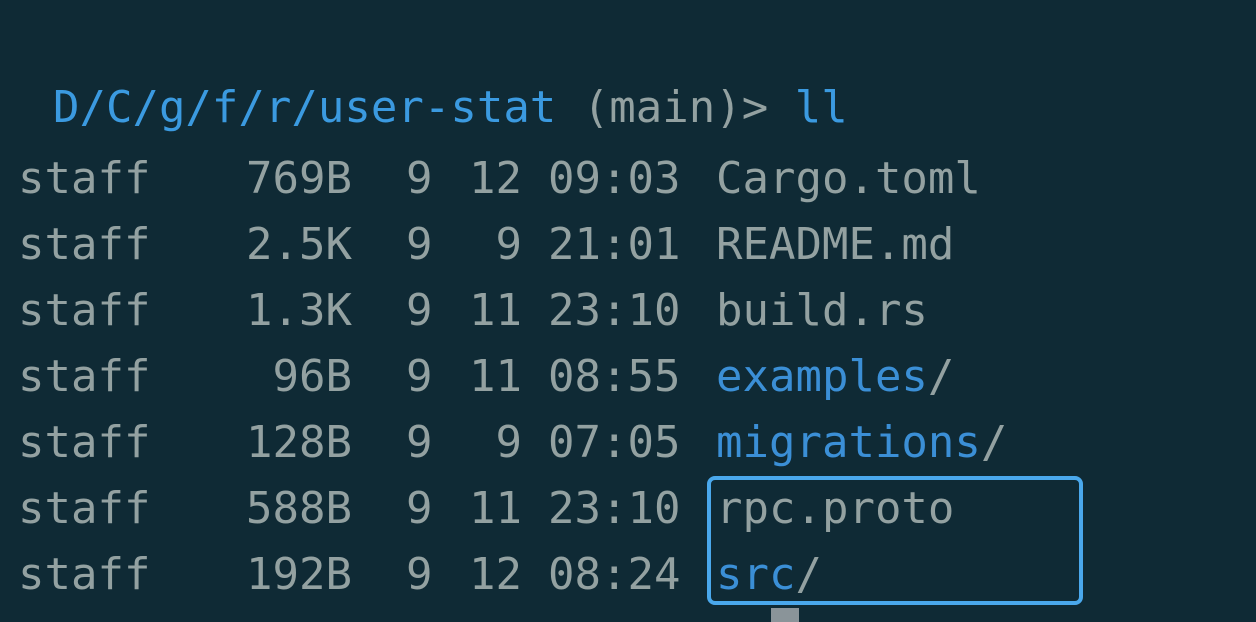 This screenshot has height=622, width=1256. What do you see at coordinates (304, 107) in the screenshot?
I see `prompt-path: D/C/g/f/r/user-stat` at bounding box center [304, 107].